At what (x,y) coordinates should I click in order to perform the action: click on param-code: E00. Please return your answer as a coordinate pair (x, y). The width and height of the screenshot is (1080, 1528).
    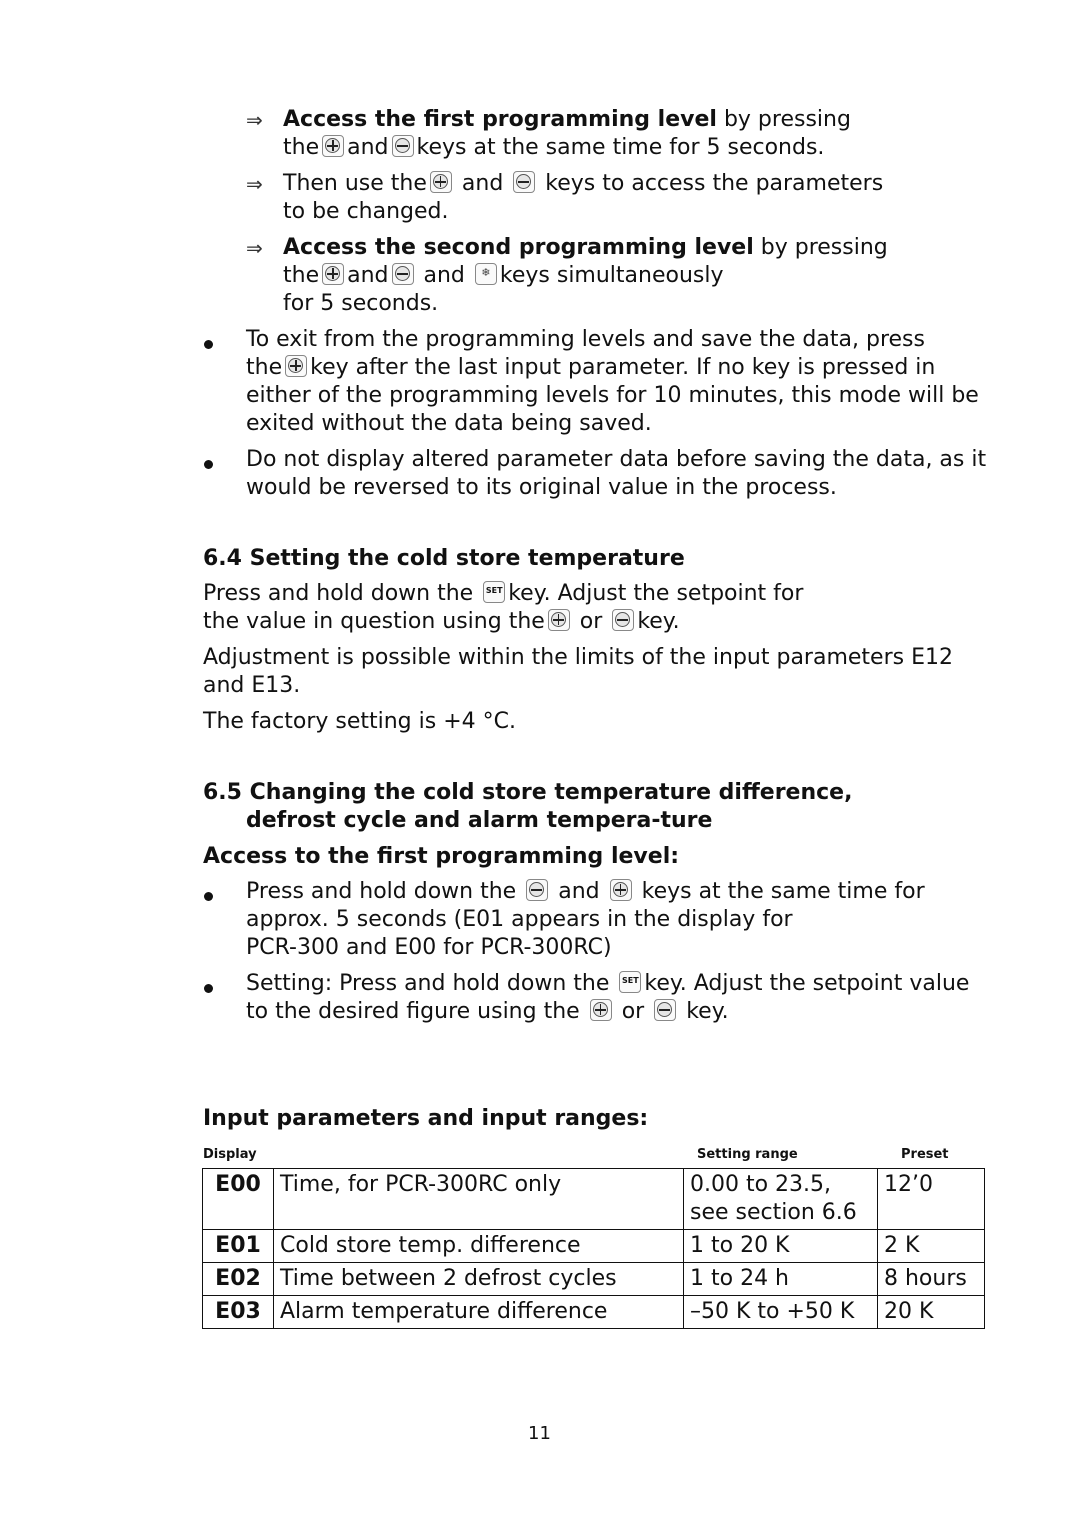
    Looking at the image, I should click on (238, 1199).